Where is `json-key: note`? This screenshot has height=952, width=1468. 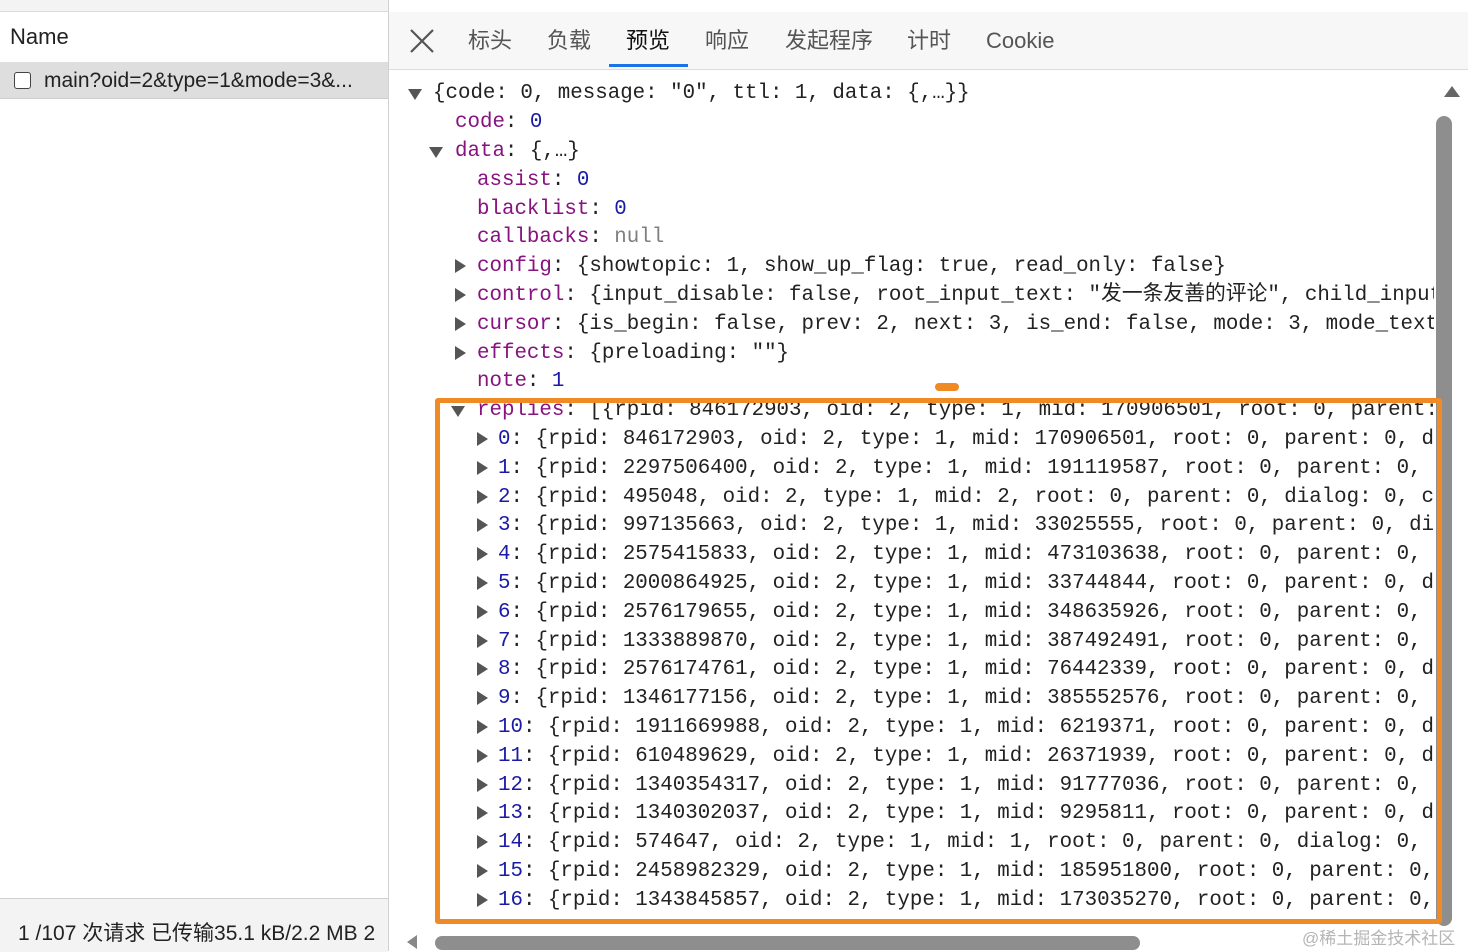
json-key: note is located at coordinates (502, 381).